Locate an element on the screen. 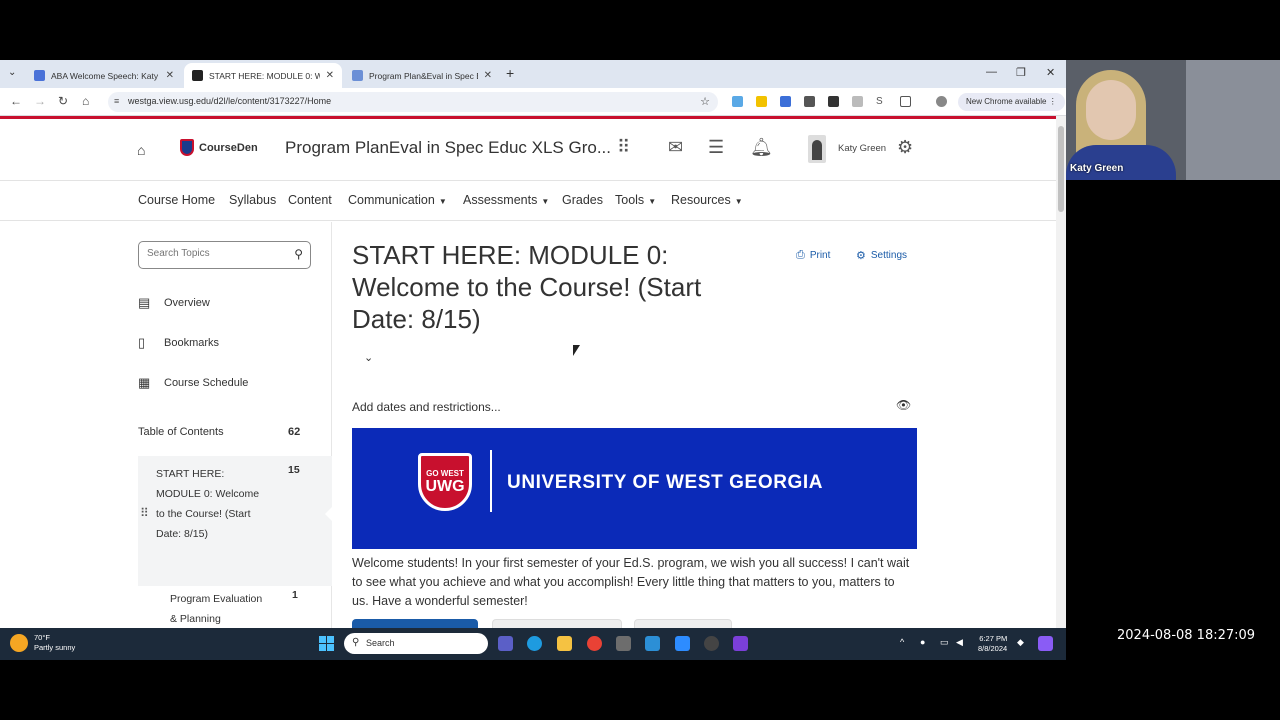 The image size is (1280, 720). new-tab-plus-icon: + is located at coordinates (510, 73).